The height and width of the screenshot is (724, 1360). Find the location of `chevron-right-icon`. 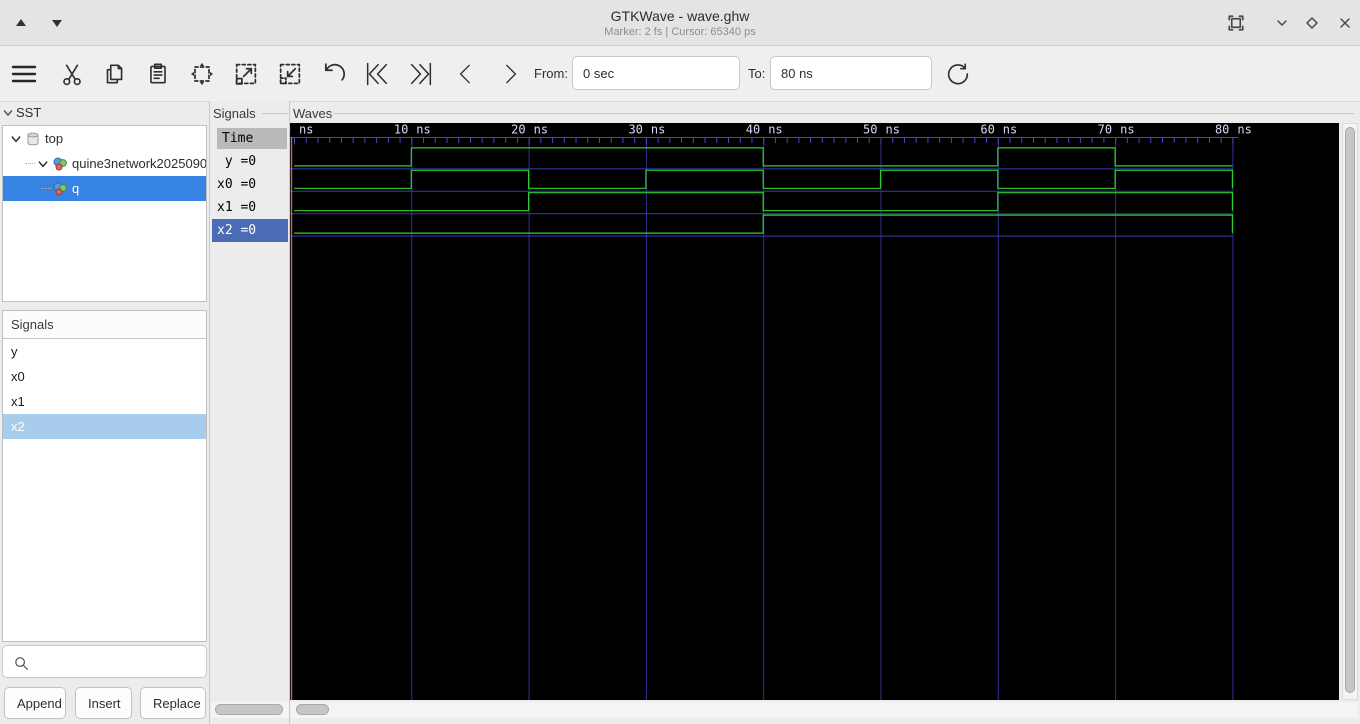

chevron-right-icon is located at coordinates (511, 74).